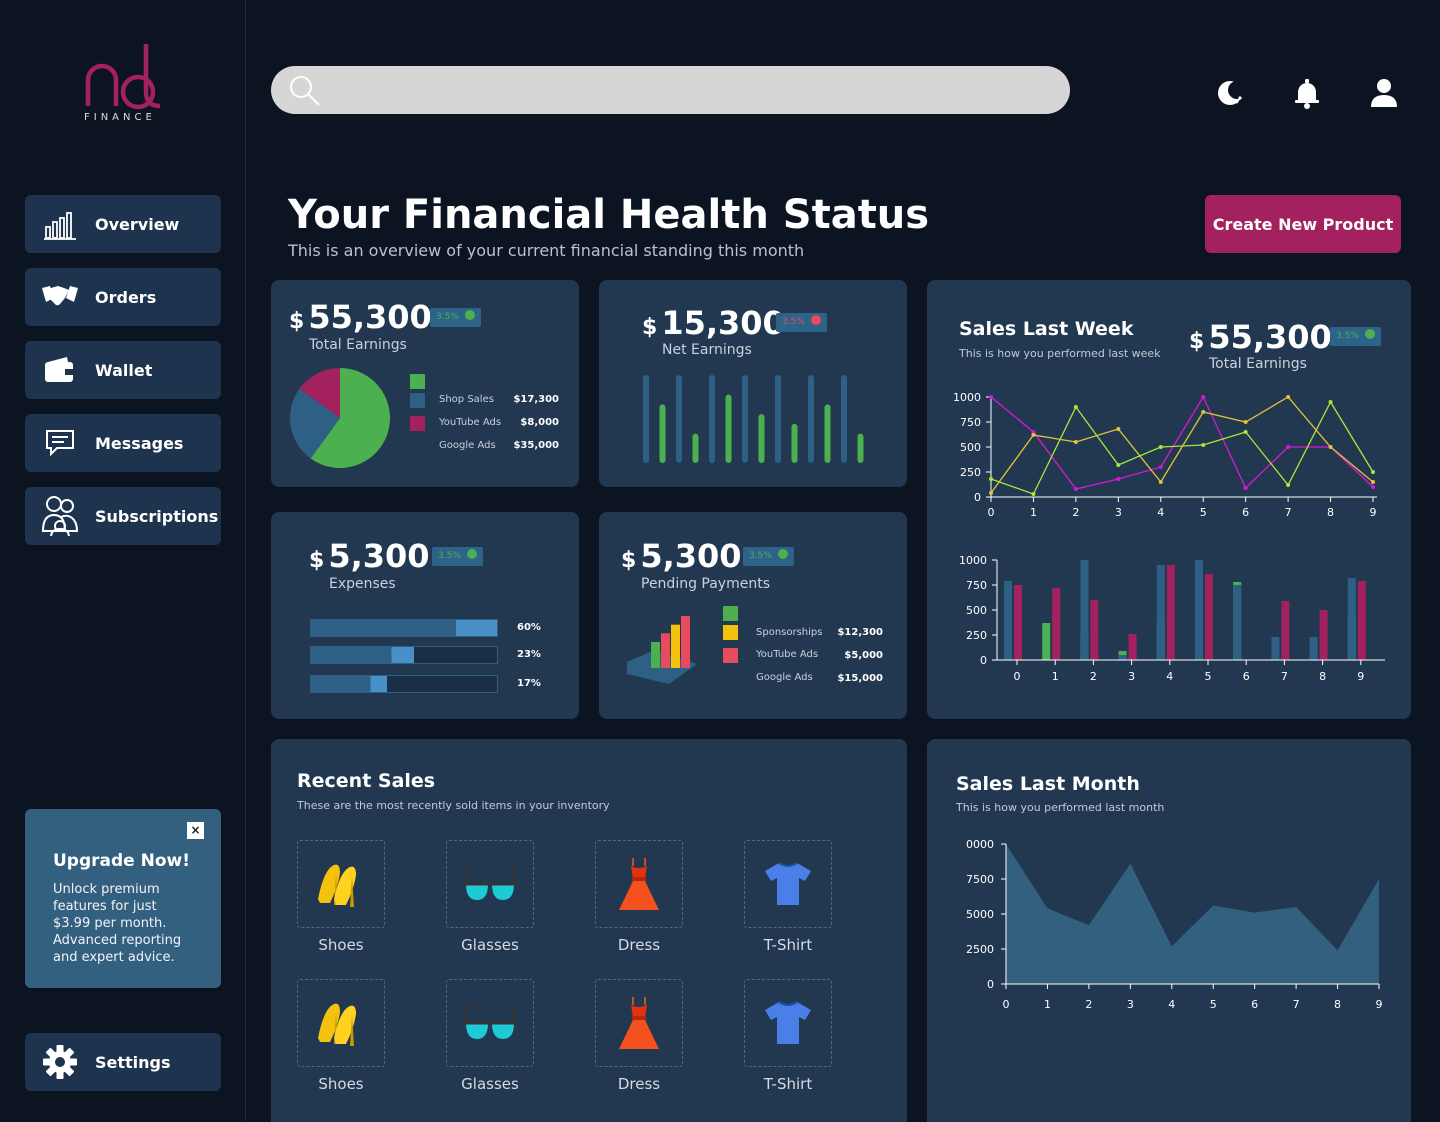 This screenshot has width=1440, height=1122. I want to click on change-badge: 3.5%, so click(455, 317).